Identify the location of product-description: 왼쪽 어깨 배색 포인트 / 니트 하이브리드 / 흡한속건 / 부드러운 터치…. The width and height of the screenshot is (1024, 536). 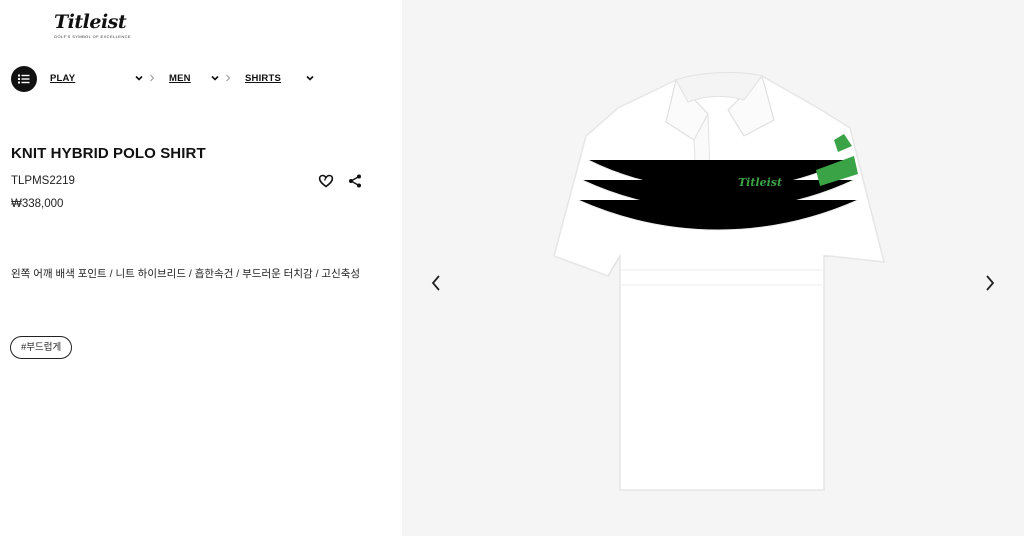
(186, 274).